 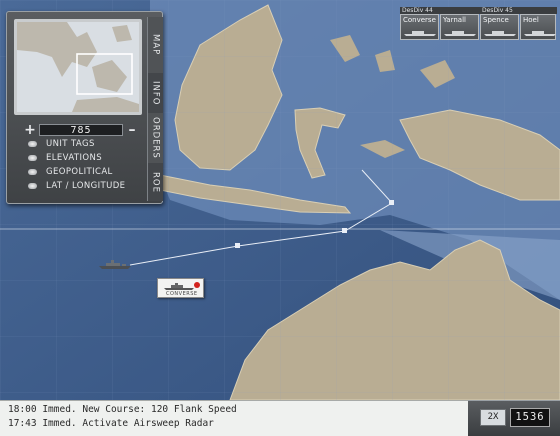 What do you see at coordinates (197, 285) in the screenshot?
I see `national-flag-icon` at bounding box center [197, 285].